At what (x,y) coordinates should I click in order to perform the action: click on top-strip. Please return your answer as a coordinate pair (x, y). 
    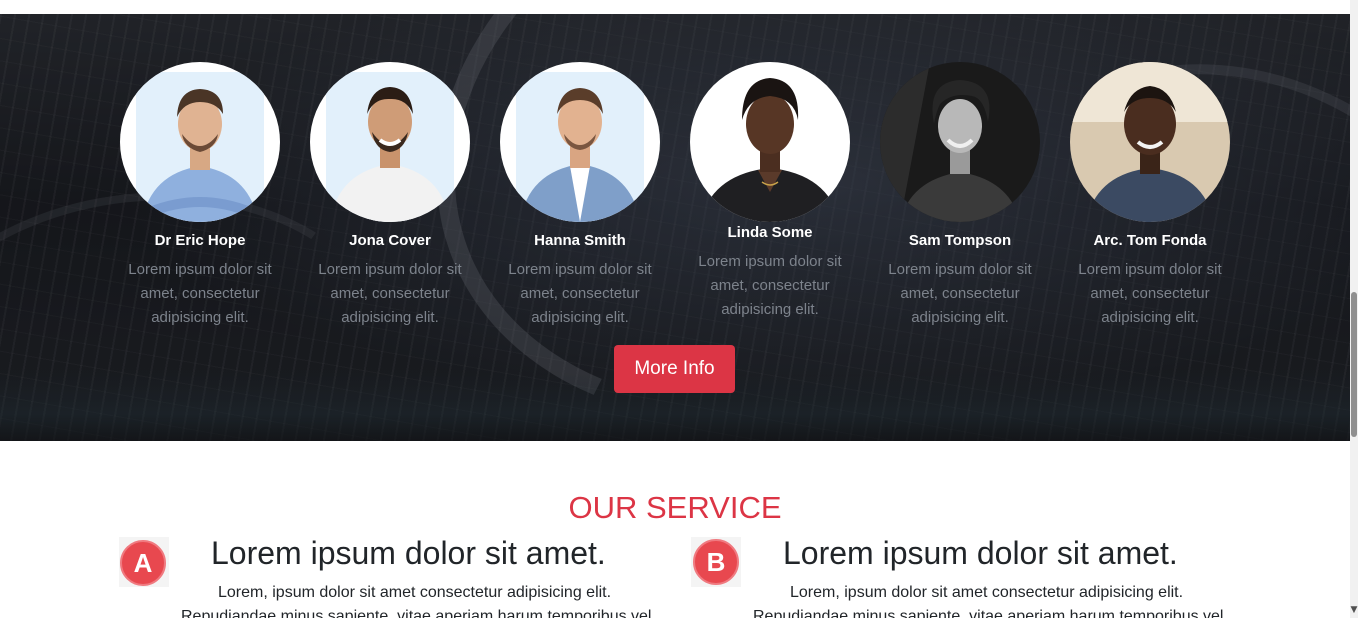
    Looking at the image, I should click on (675, 7).